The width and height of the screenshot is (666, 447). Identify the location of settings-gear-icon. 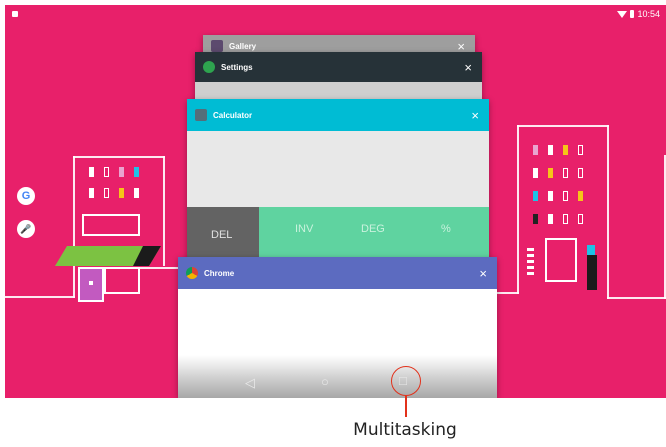
(209, 67).